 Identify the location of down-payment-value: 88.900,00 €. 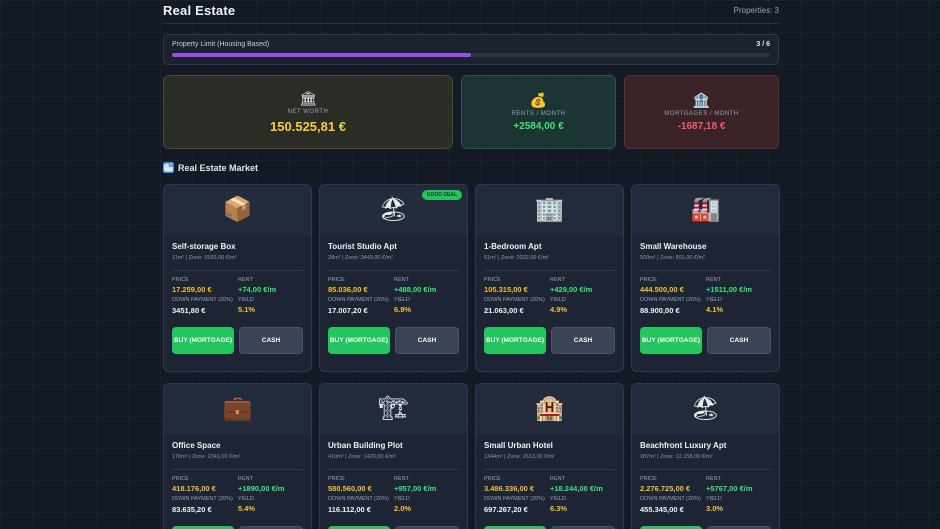
(660, 310).